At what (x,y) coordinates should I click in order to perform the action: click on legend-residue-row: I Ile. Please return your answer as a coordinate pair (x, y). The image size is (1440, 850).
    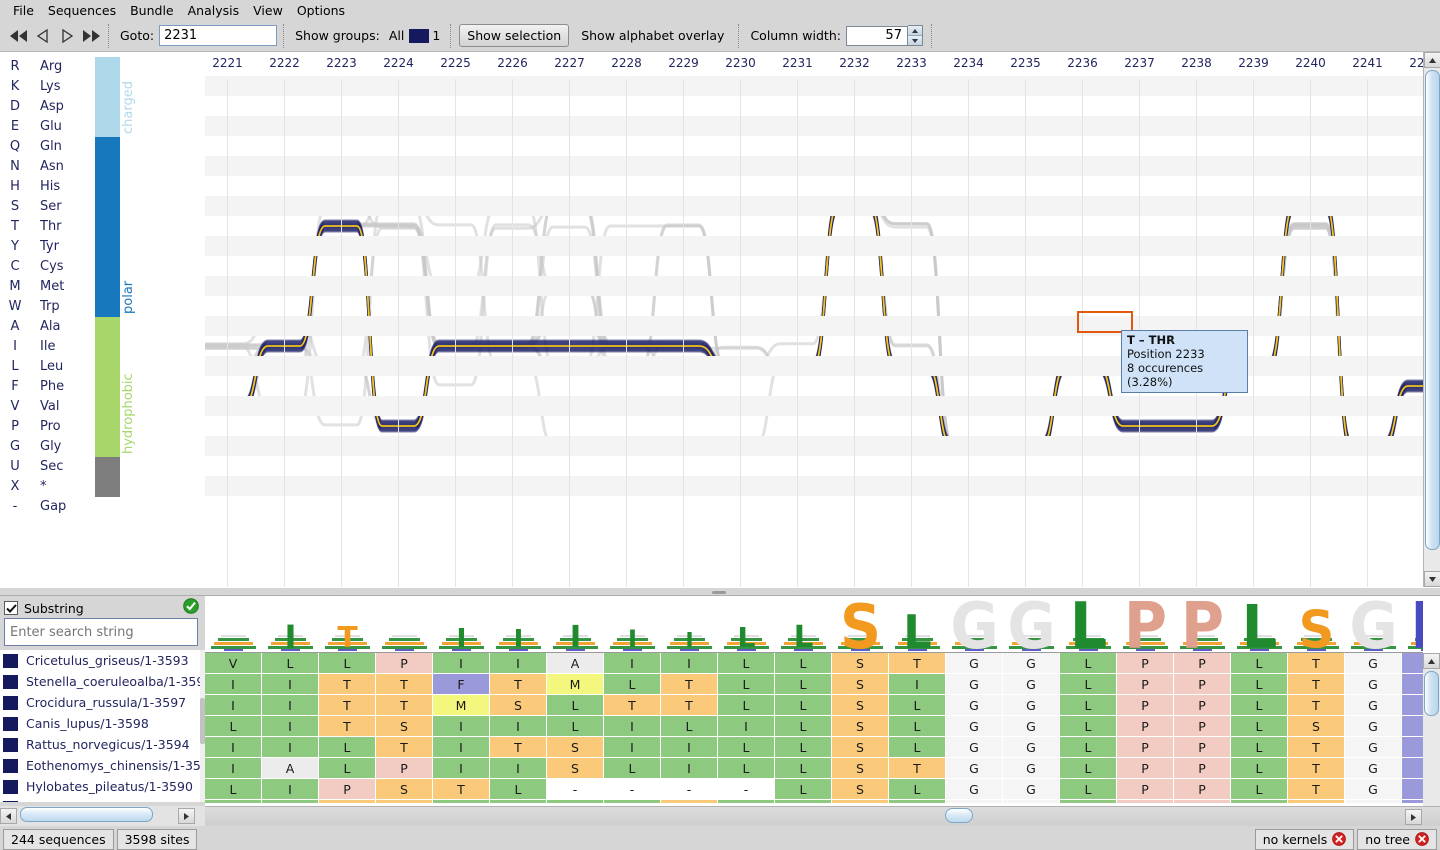
    Looking at the image, I should click on (27, 346).